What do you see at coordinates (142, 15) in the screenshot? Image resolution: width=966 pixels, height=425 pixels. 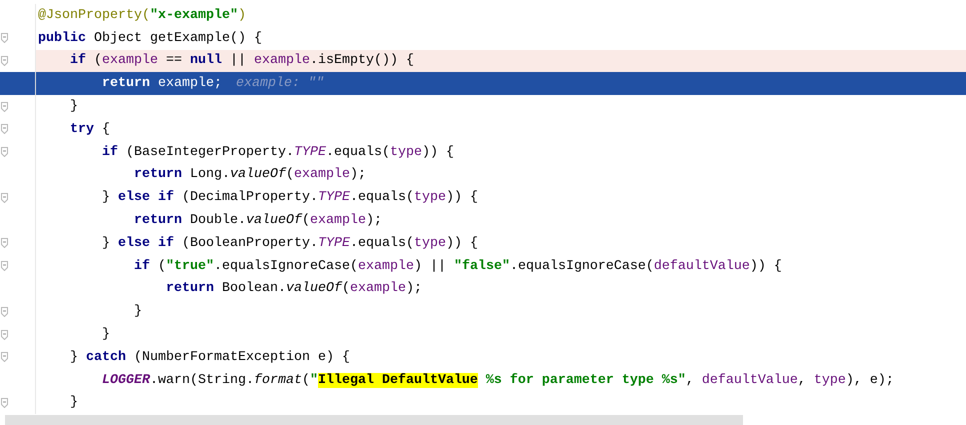 I see `code-line: @JsonProperty("x-example")` at bounding box center [142, 15].